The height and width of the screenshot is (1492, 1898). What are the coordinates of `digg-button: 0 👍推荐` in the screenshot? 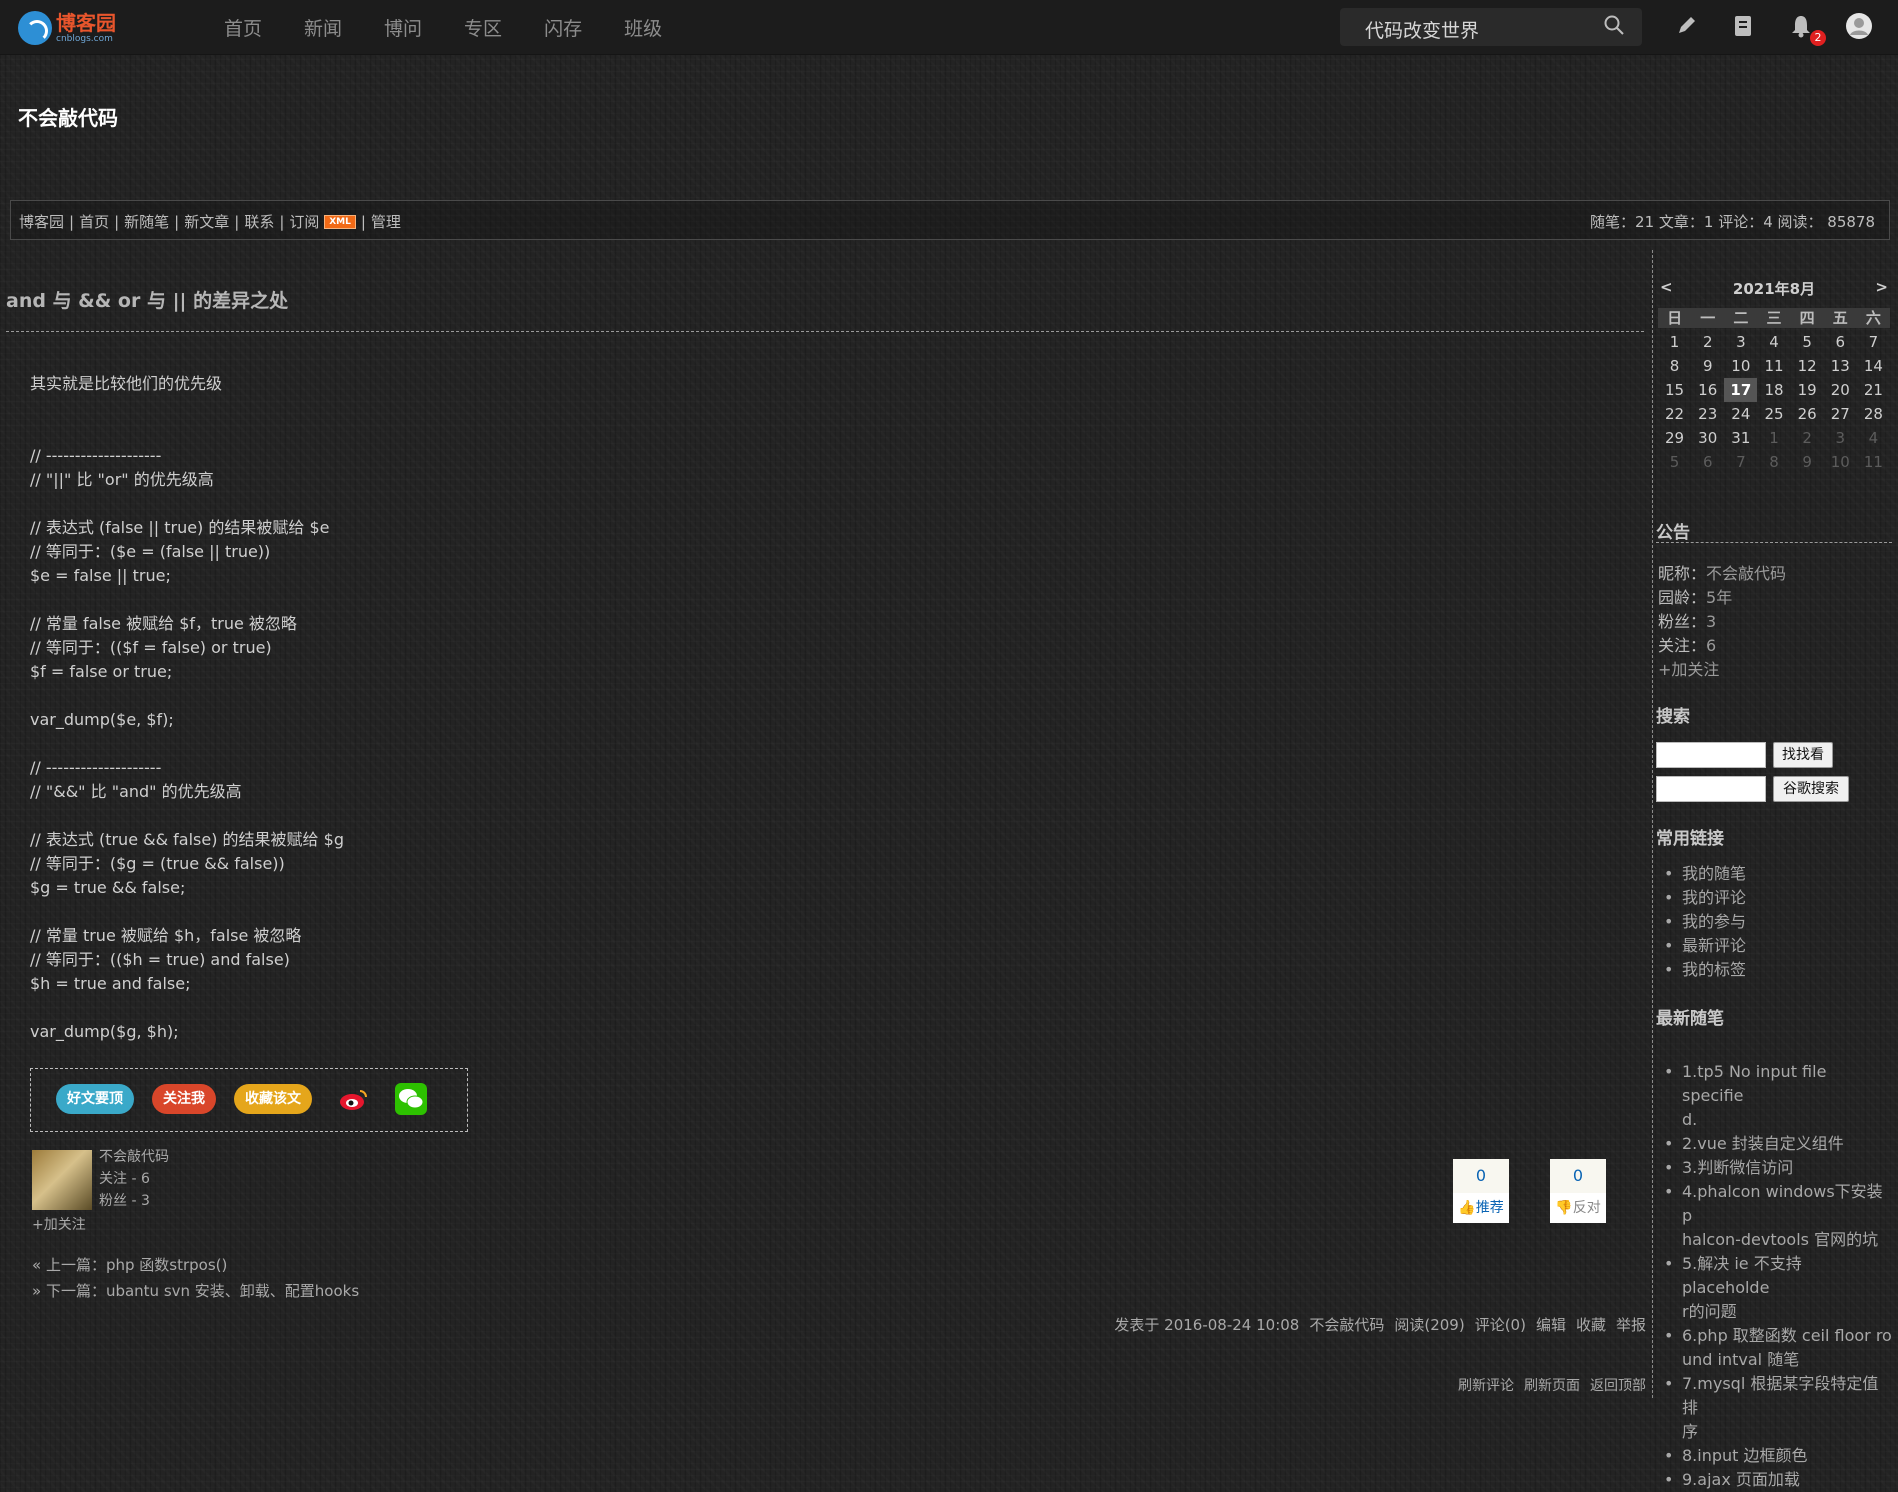 It's located at (1481, 1191).